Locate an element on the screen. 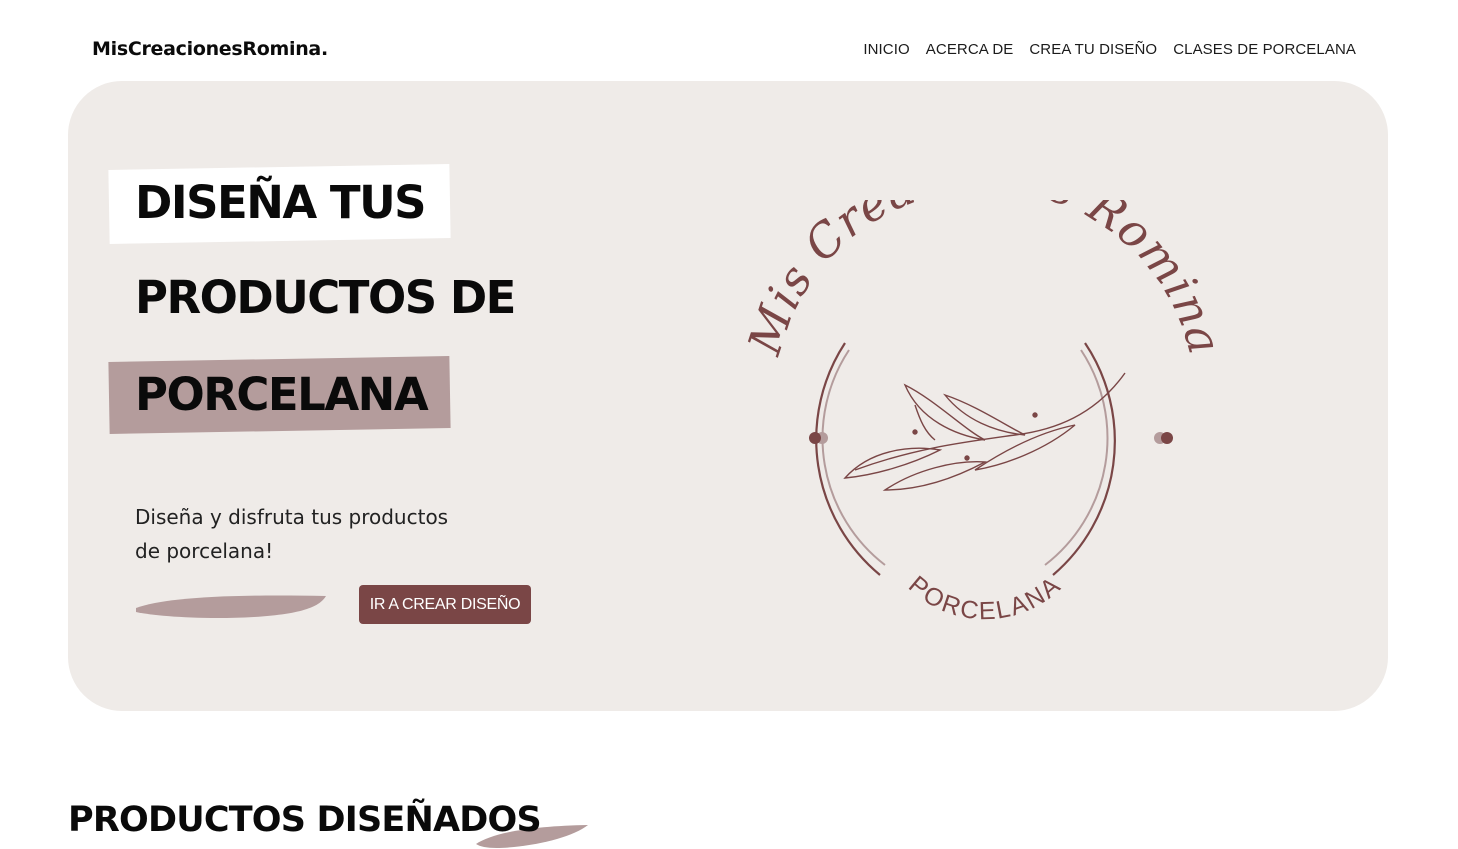  nav-item-crea-tu-diseno: CREA TU DISEÑO is located at coordinates (1093, 49).